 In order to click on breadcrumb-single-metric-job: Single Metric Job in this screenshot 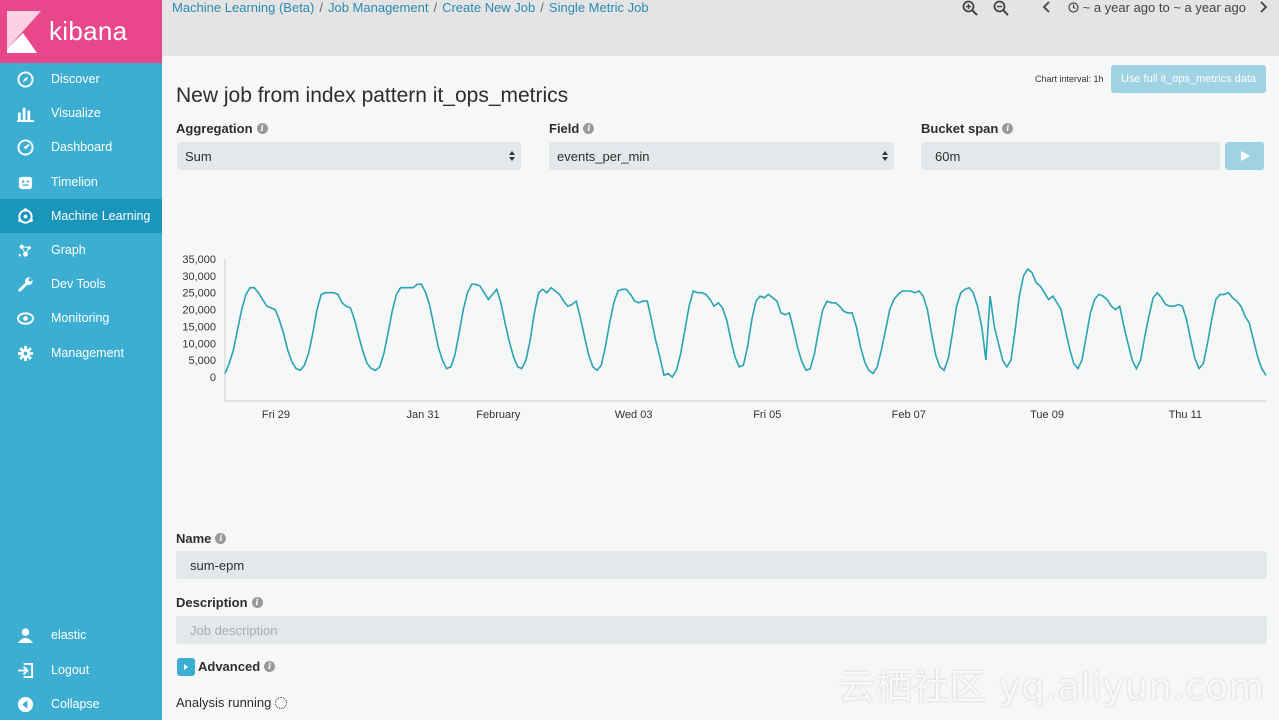, I will do `click(599, 7)`.